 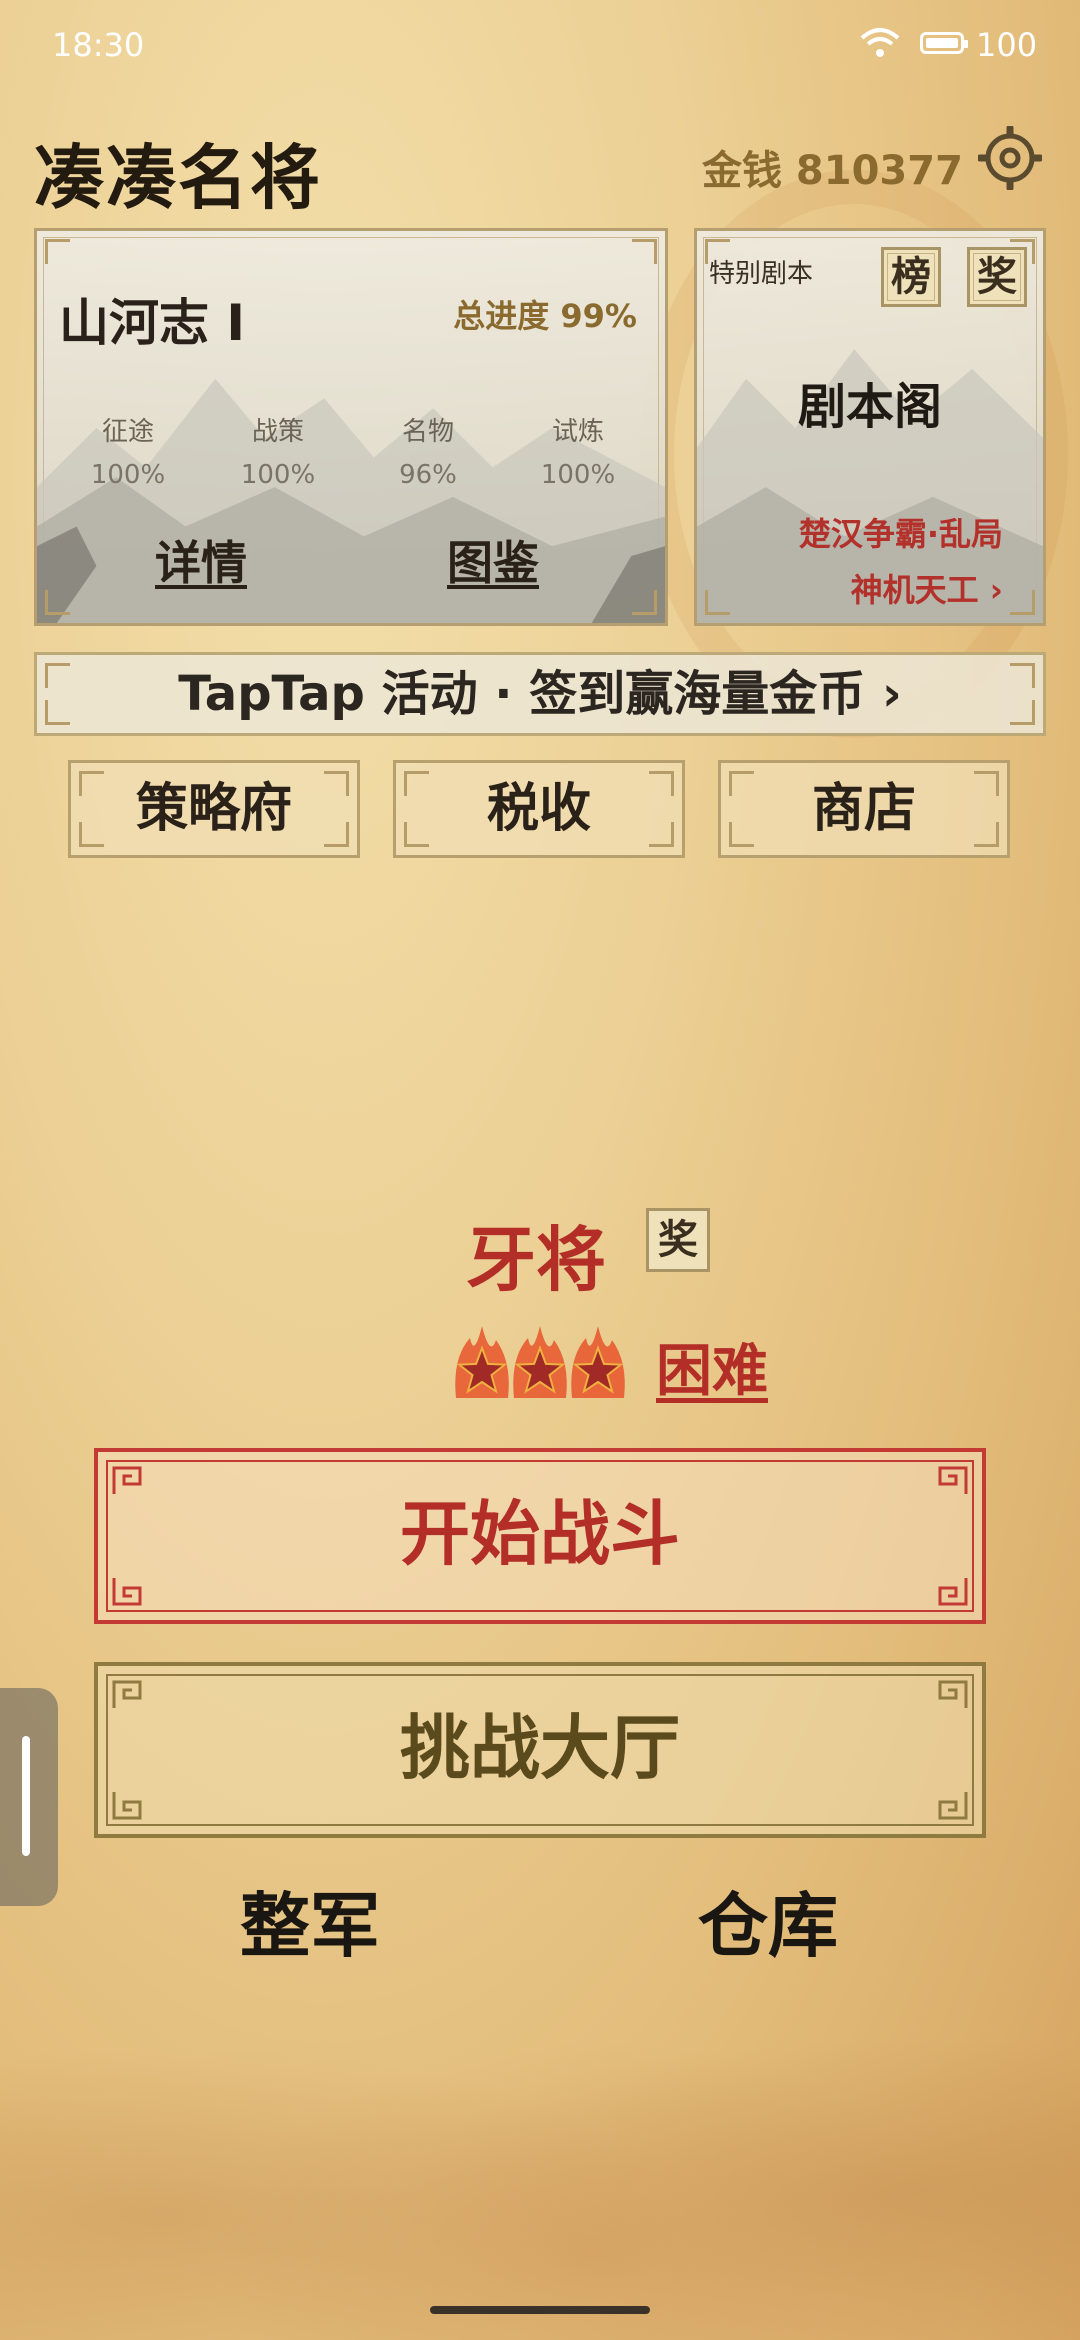 What do you see at coordinates (578, 450) in the screenshot?
I see `stat-trial: 试炼 100%` at bounding box center [578, 450].